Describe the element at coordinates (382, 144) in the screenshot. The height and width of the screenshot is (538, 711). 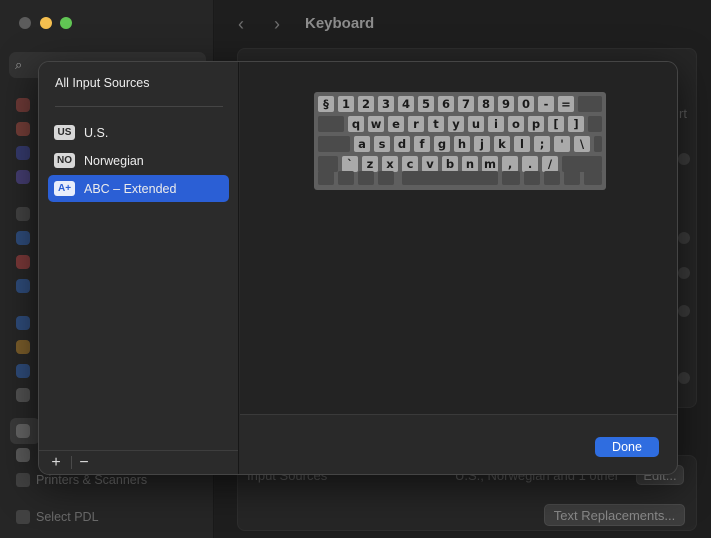
I see `keyboard-key: s` at that location.